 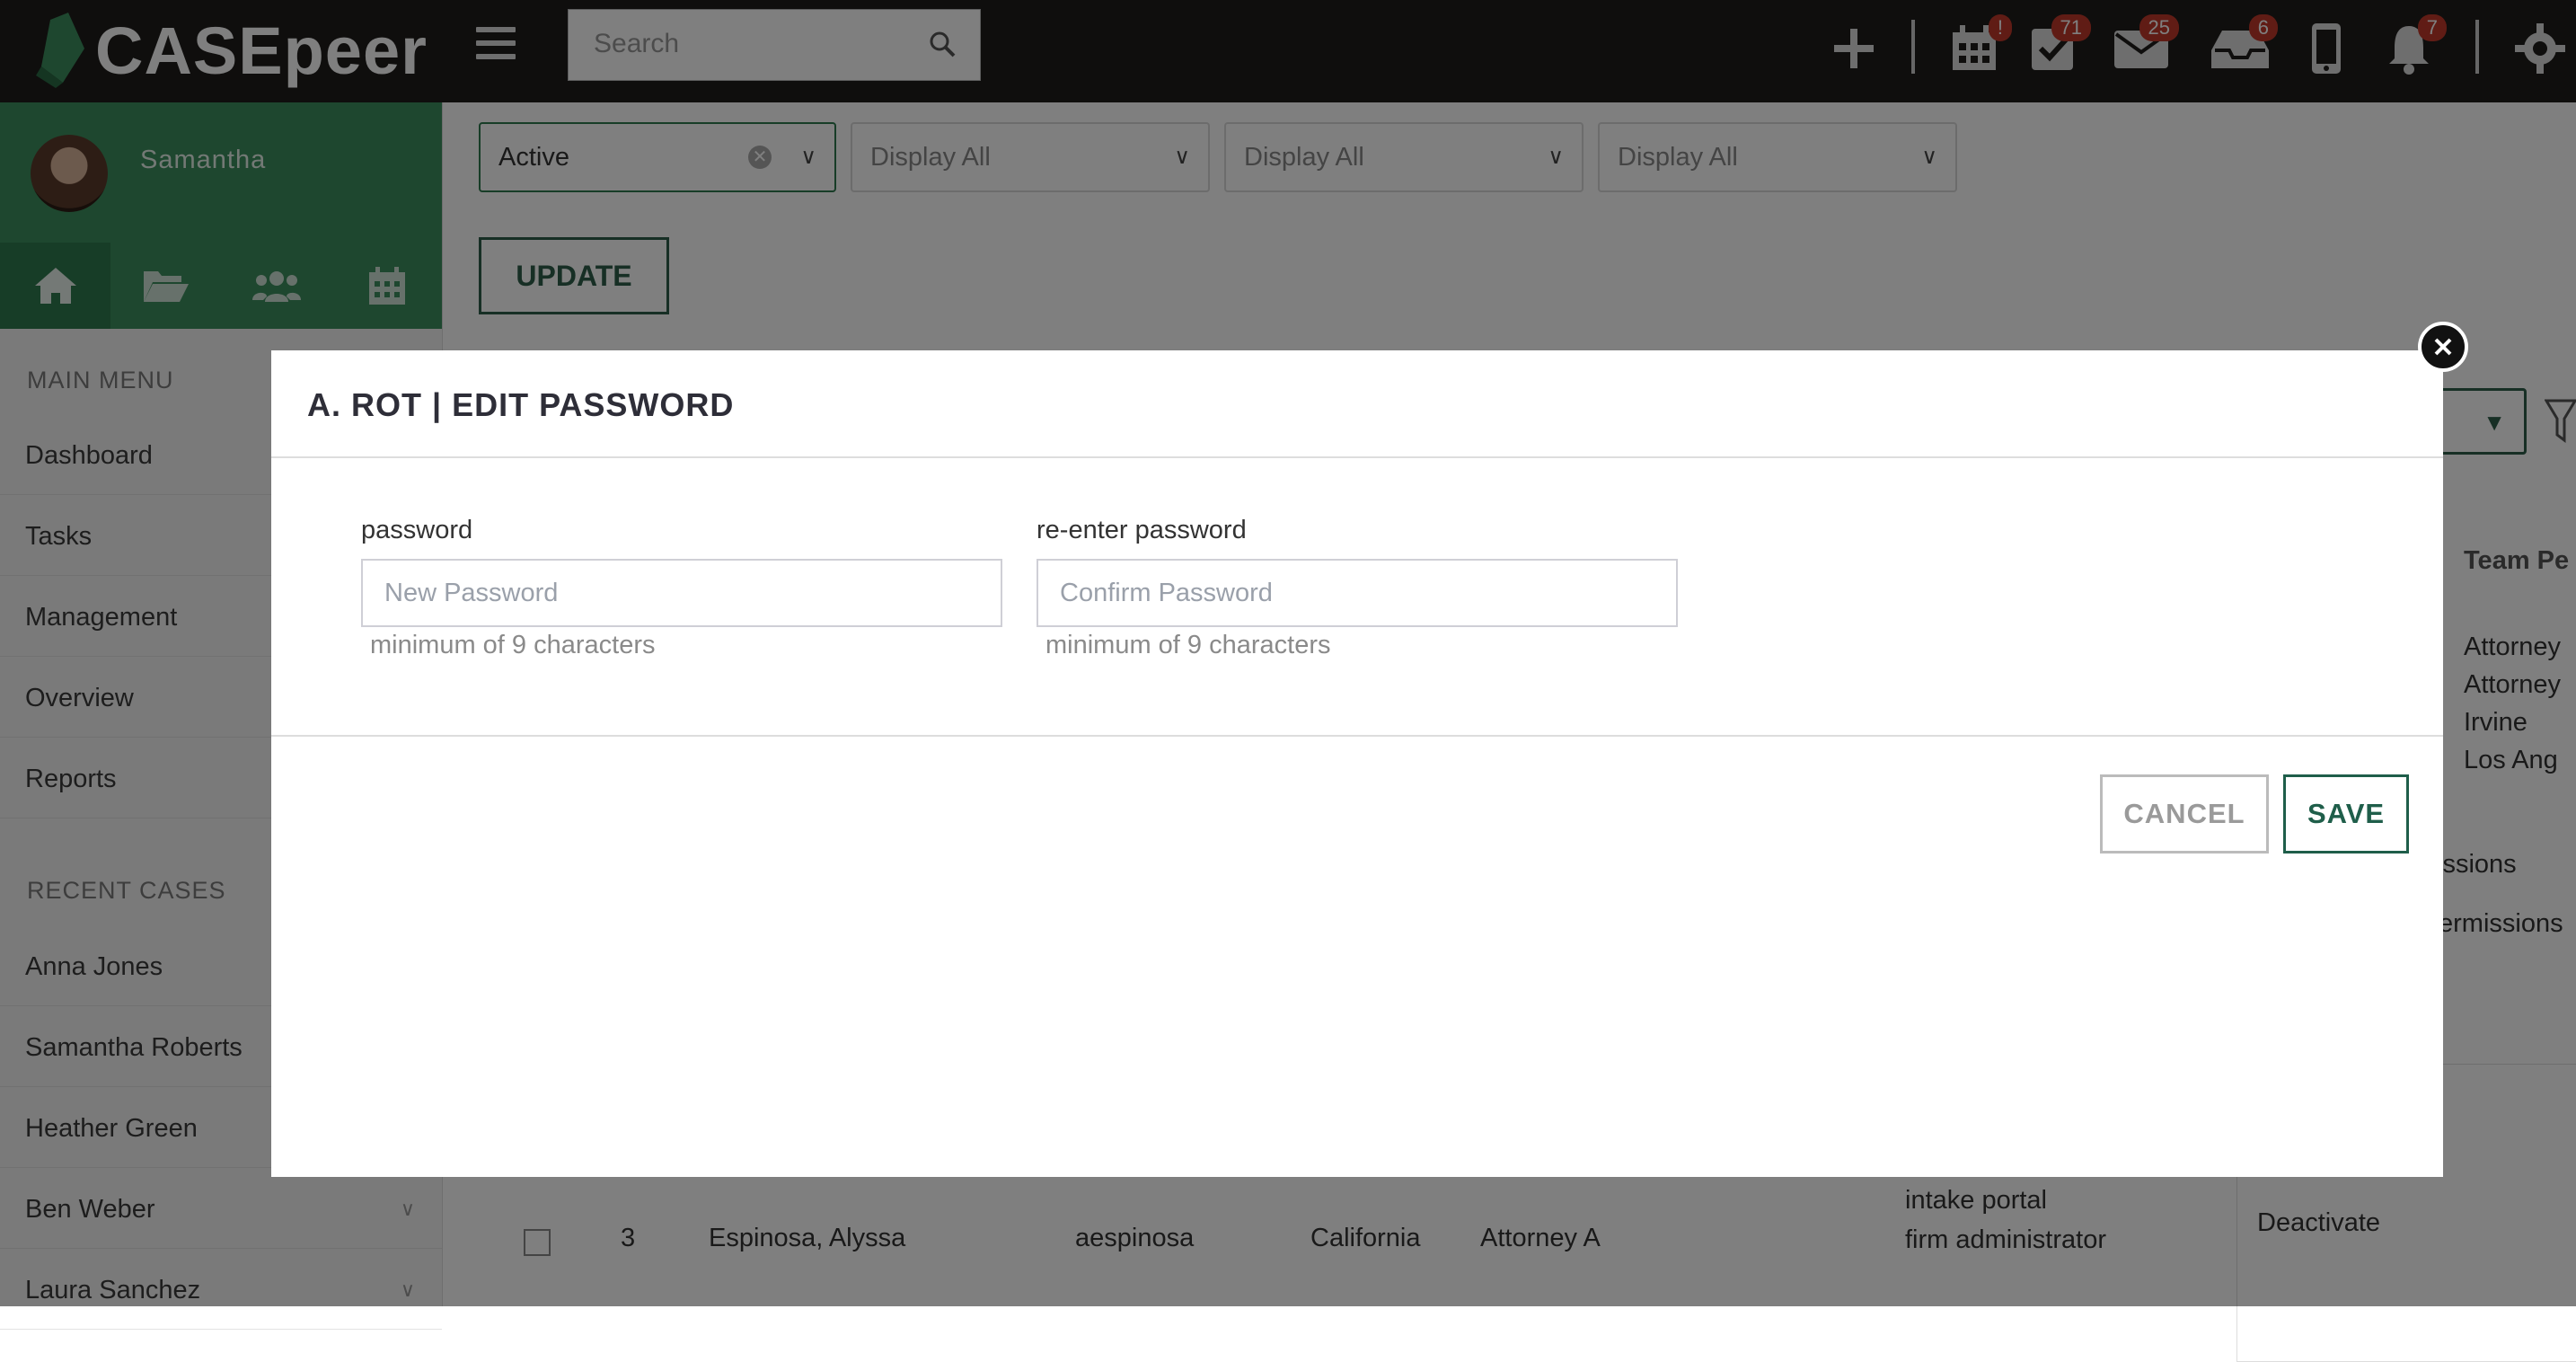 I want to click on password-hint: minimum of 9 characters, so click(x=513, y=645).